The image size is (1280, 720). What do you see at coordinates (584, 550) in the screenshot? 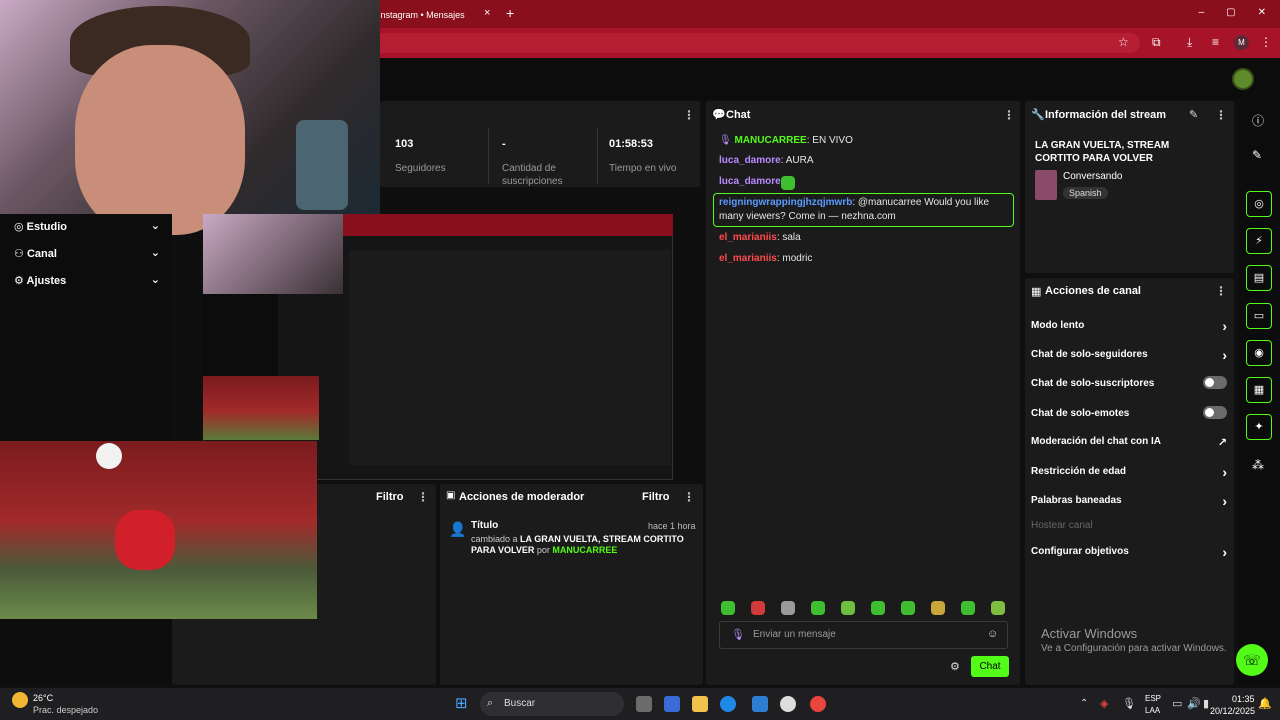
I see `mod-entry-user: MANUCARREE` at bounding box center [584, 550].